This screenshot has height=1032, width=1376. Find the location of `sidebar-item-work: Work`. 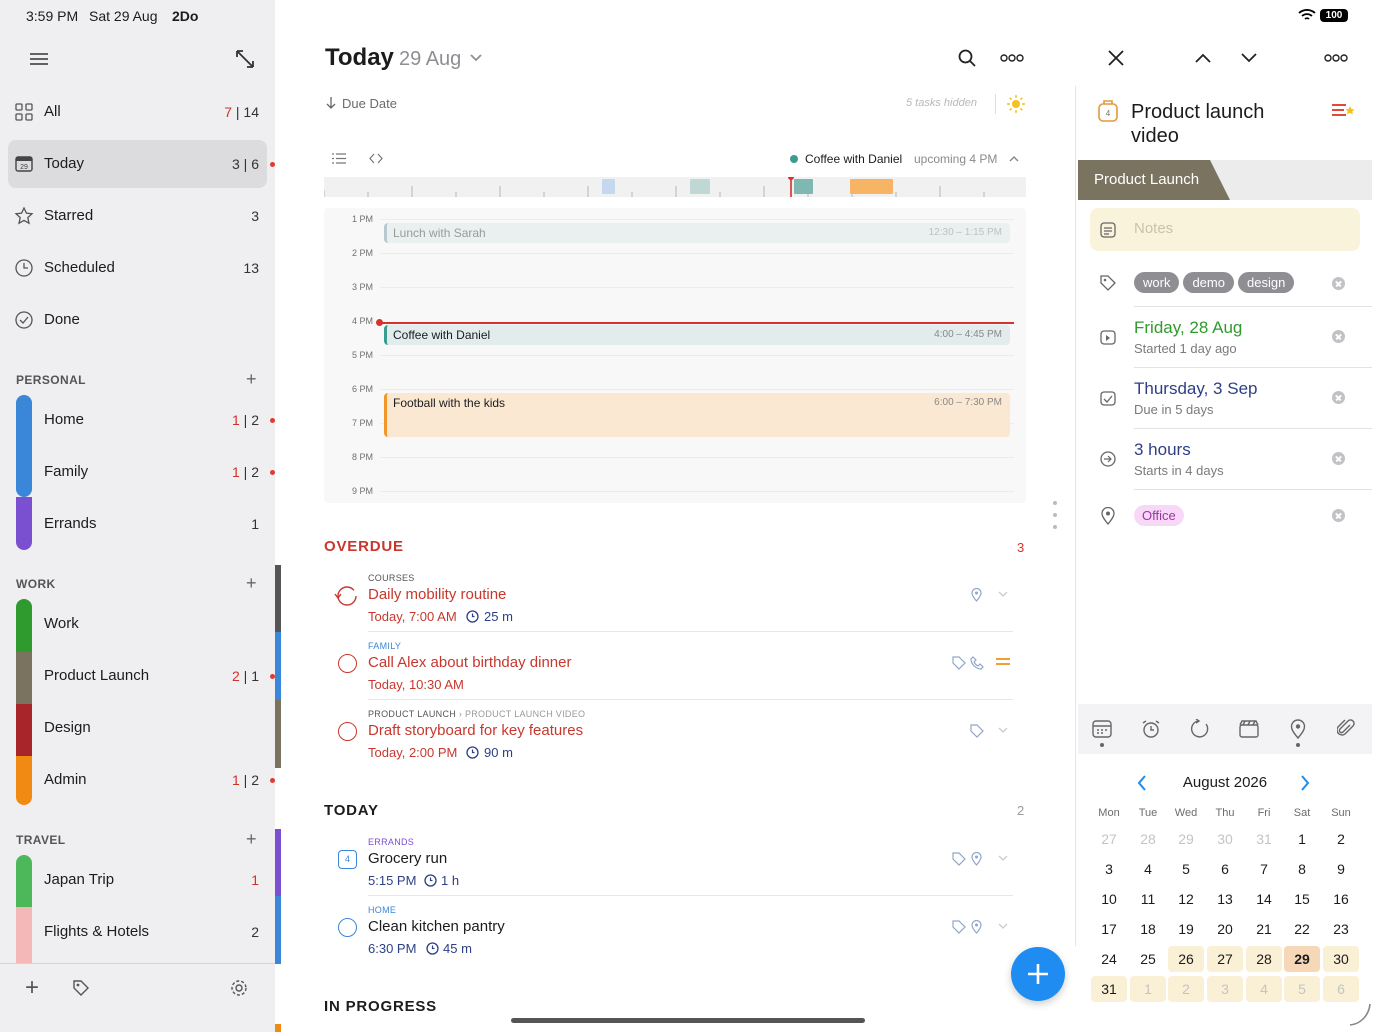

sidebar-item-work: Work is located at coordinates (137, 624).